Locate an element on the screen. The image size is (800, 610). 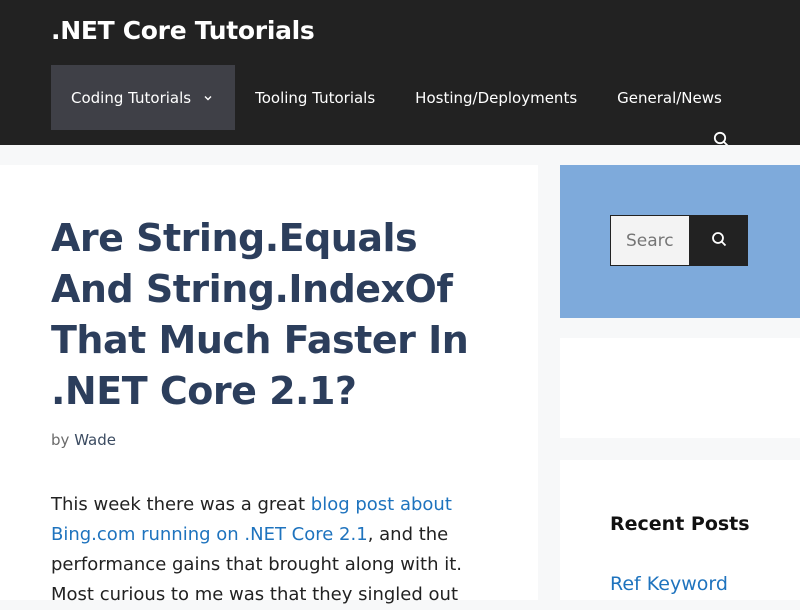
chevron-down-icon is located at coordinates (208, 98).